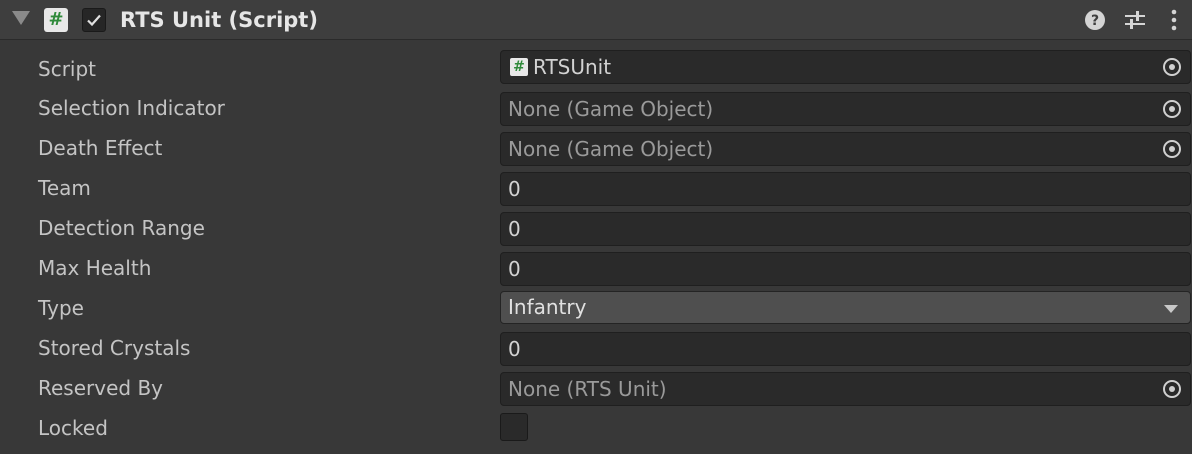  I want to click on kebab-menu-icon, so click(1174, 20).